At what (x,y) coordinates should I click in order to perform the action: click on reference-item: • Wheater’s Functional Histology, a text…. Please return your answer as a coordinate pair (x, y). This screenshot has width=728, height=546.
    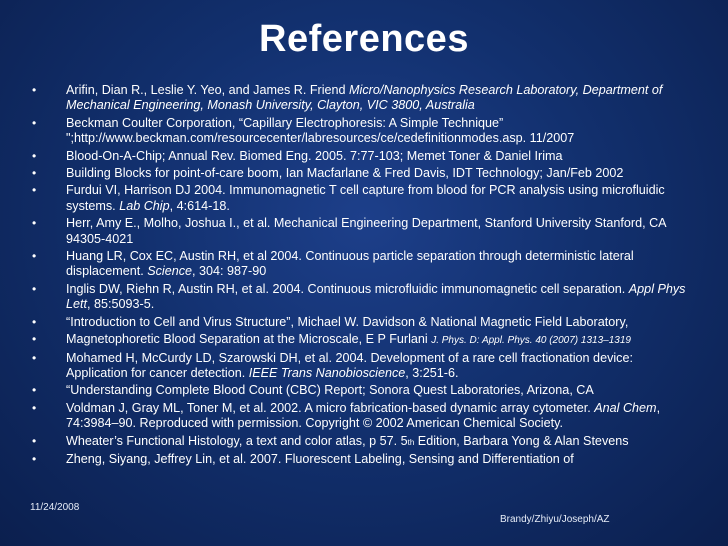
    Looking at the image, I should click on (362, 442).